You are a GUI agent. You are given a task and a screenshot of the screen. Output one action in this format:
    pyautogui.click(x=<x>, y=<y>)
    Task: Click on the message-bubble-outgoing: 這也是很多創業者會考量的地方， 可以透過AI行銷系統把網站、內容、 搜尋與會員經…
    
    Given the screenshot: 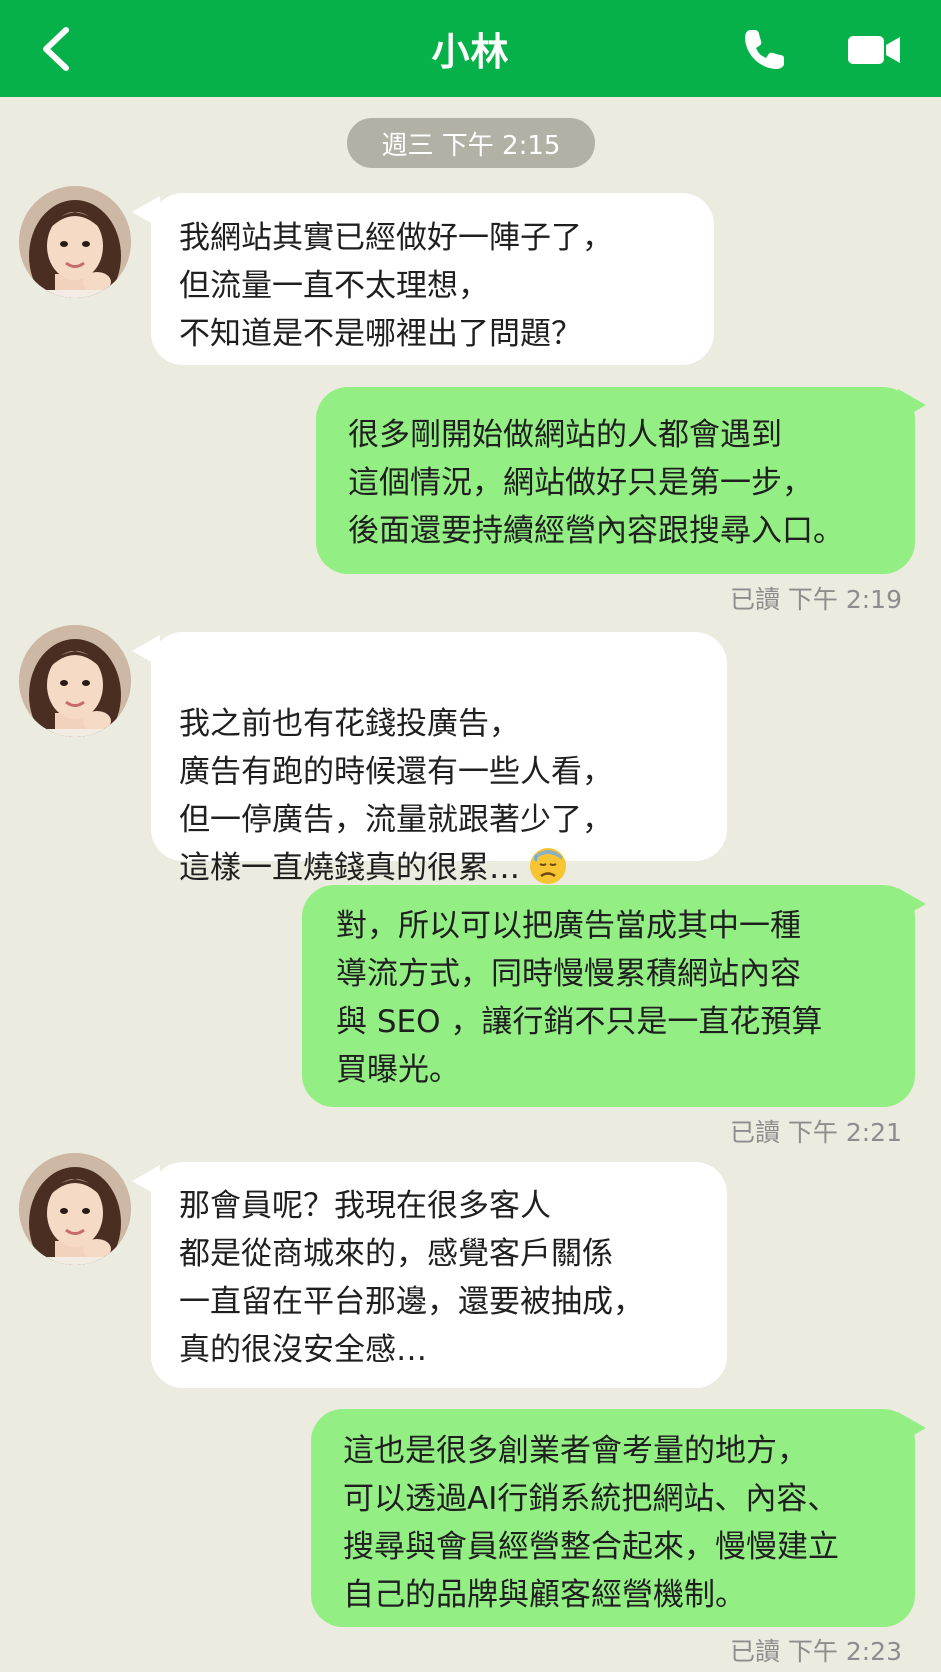 What is the action you would take?
    pyautogui.click(x=613, y=1518)
    